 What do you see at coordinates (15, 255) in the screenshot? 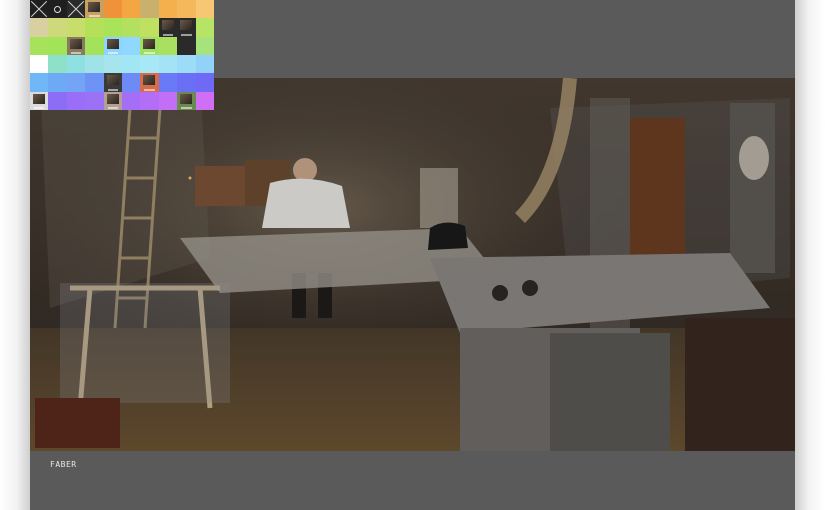
I see `page-margin-left` at bounding box center [15, 255].